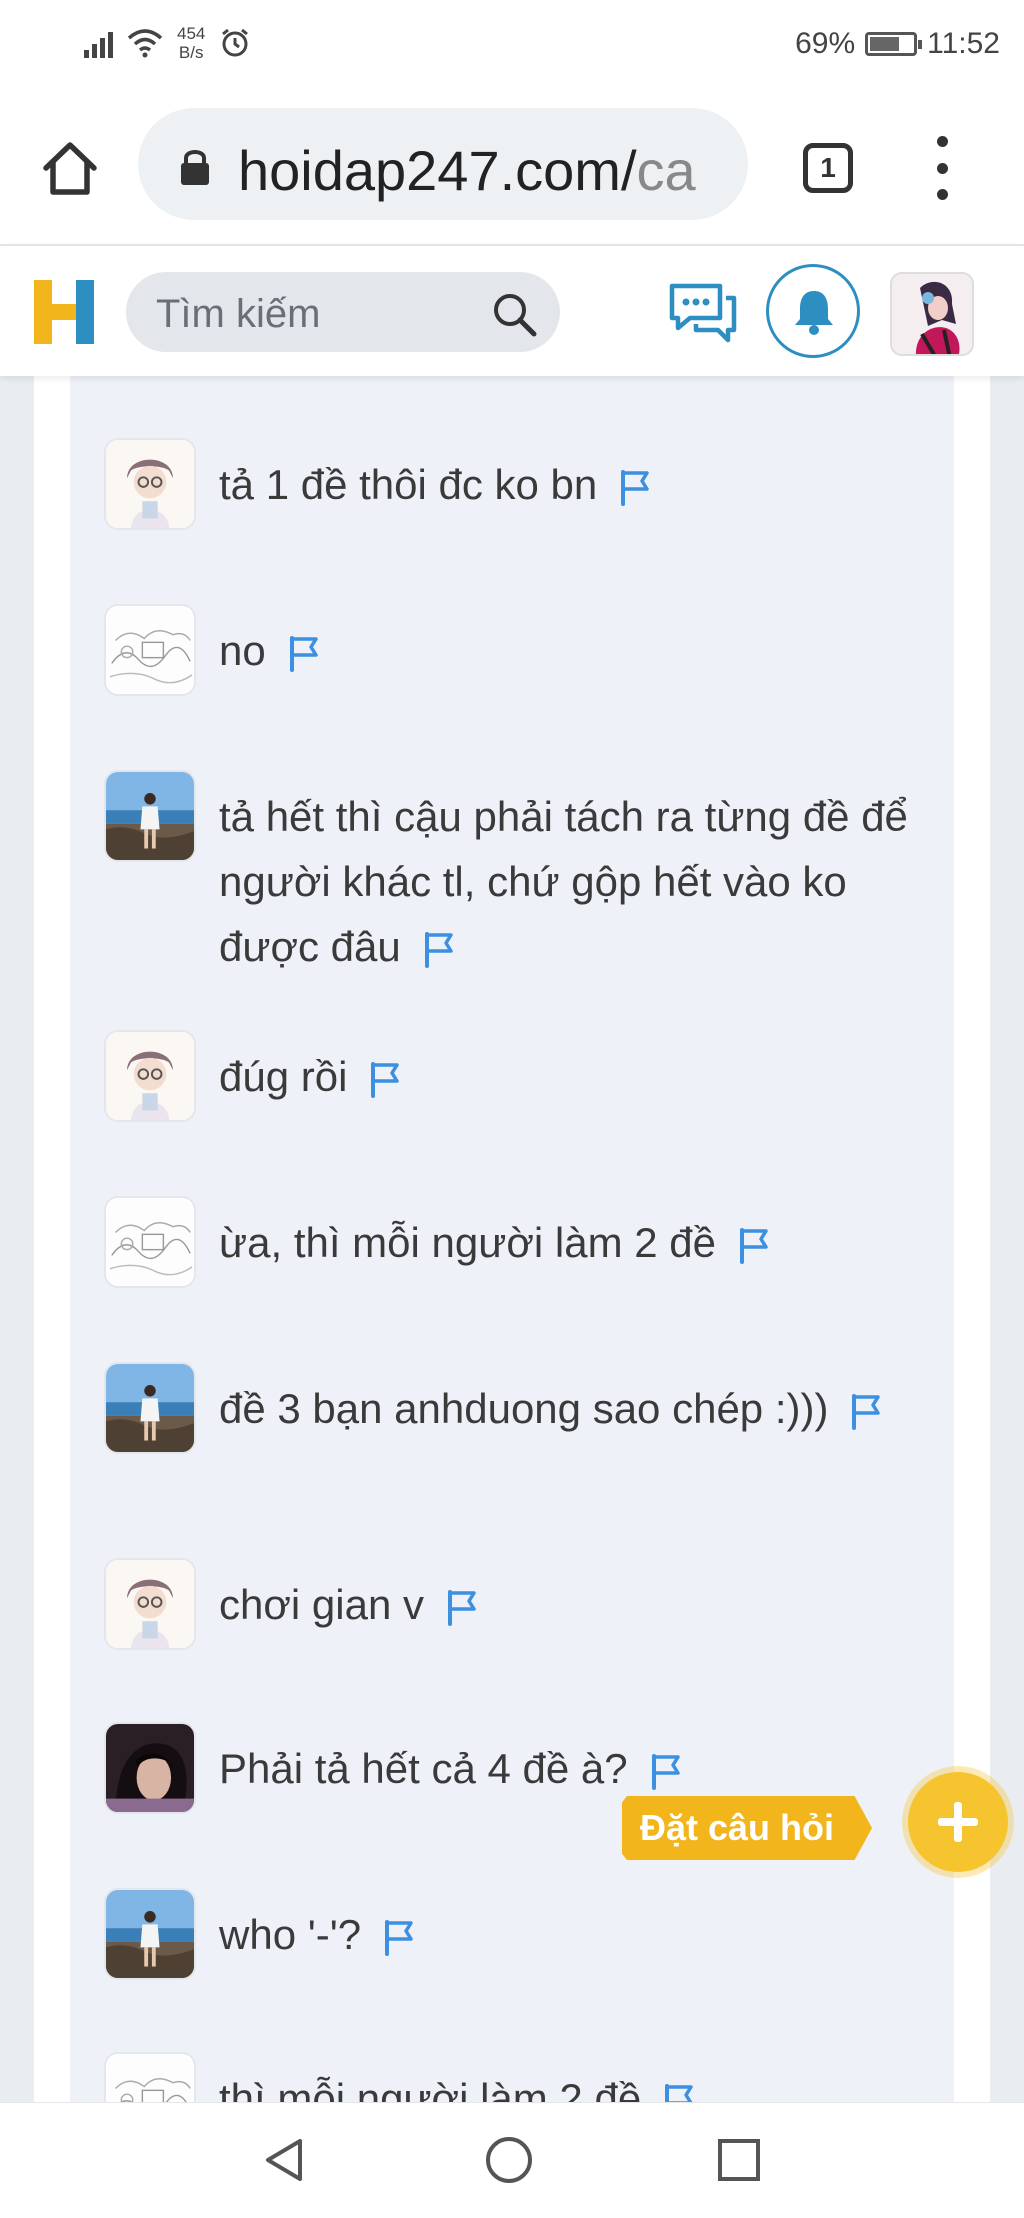 This screenshot has height=2218, width=1024. Describe the element at coordinates (958, 1822) in the screenshot. I see `ask-question-button` at that location.